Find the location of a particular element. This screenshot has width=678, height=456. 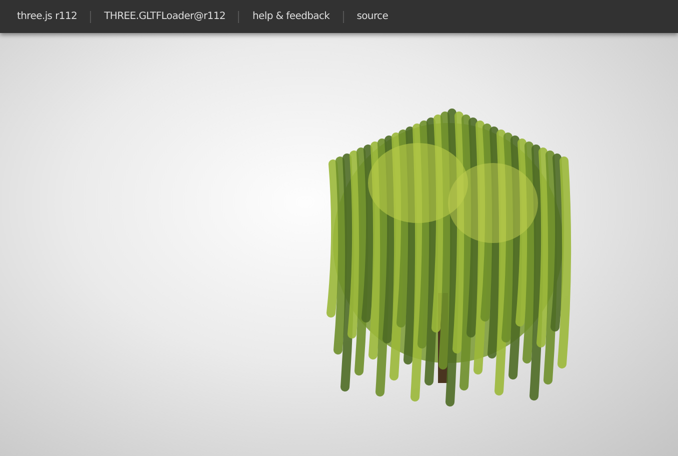

menu-link: THREE.GLTFLoader@r112 is located at coordinates (164, 16).